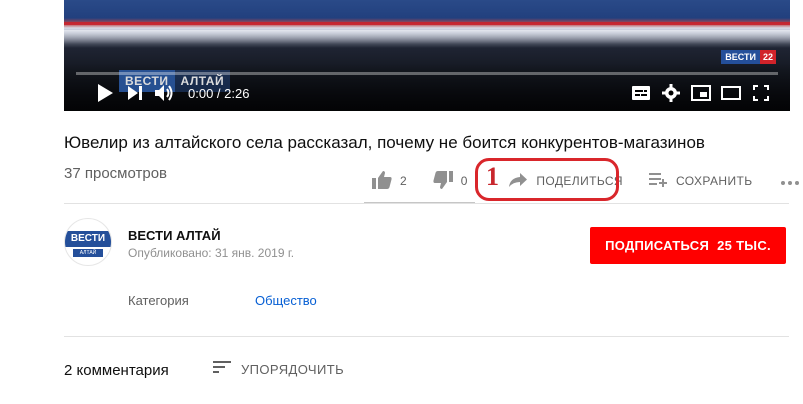 This screenshot has height=404, width=803. Describe the element at coordinates (641, 93) in the screenshot. I see `subtitles-icon` at that location.